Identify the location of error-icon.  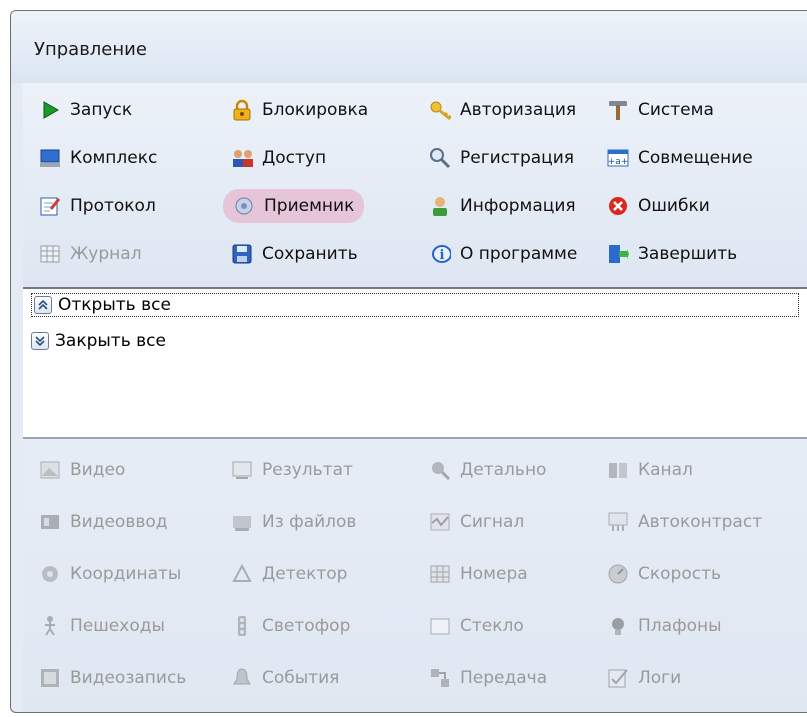
(618, 206).